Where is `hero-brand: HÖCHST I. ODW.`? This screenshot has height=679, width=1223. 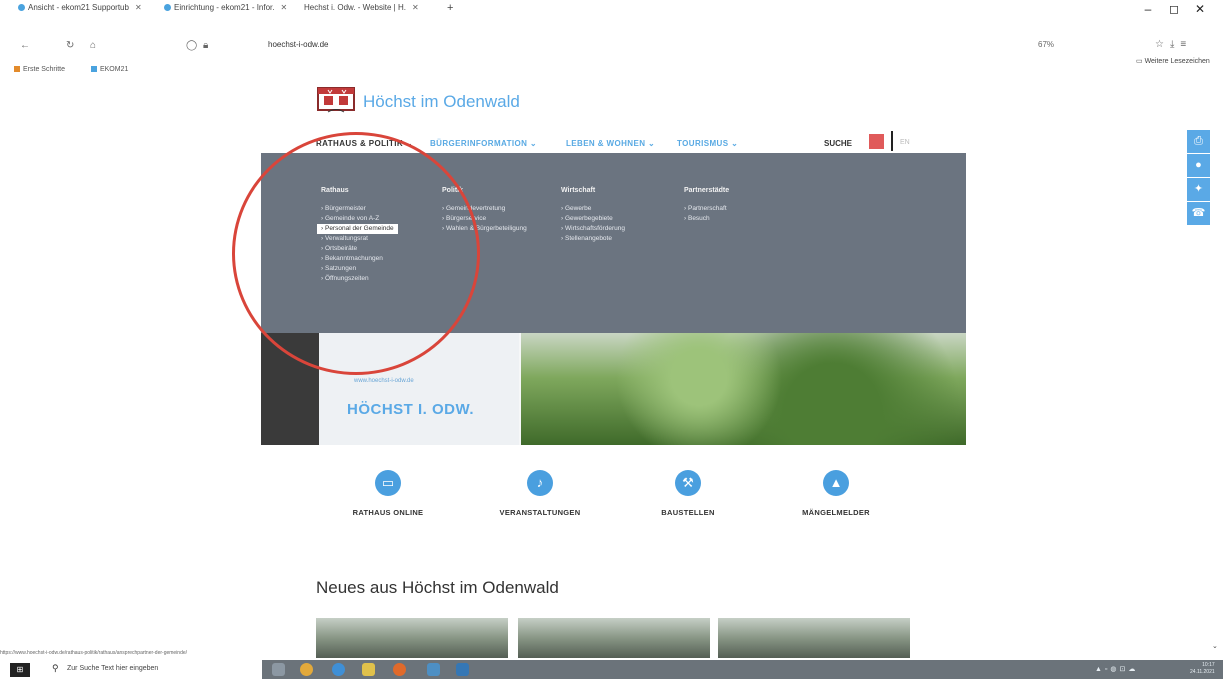 hero-brand: HÖCHST I. ODW. is located at coordinates (410, 409).